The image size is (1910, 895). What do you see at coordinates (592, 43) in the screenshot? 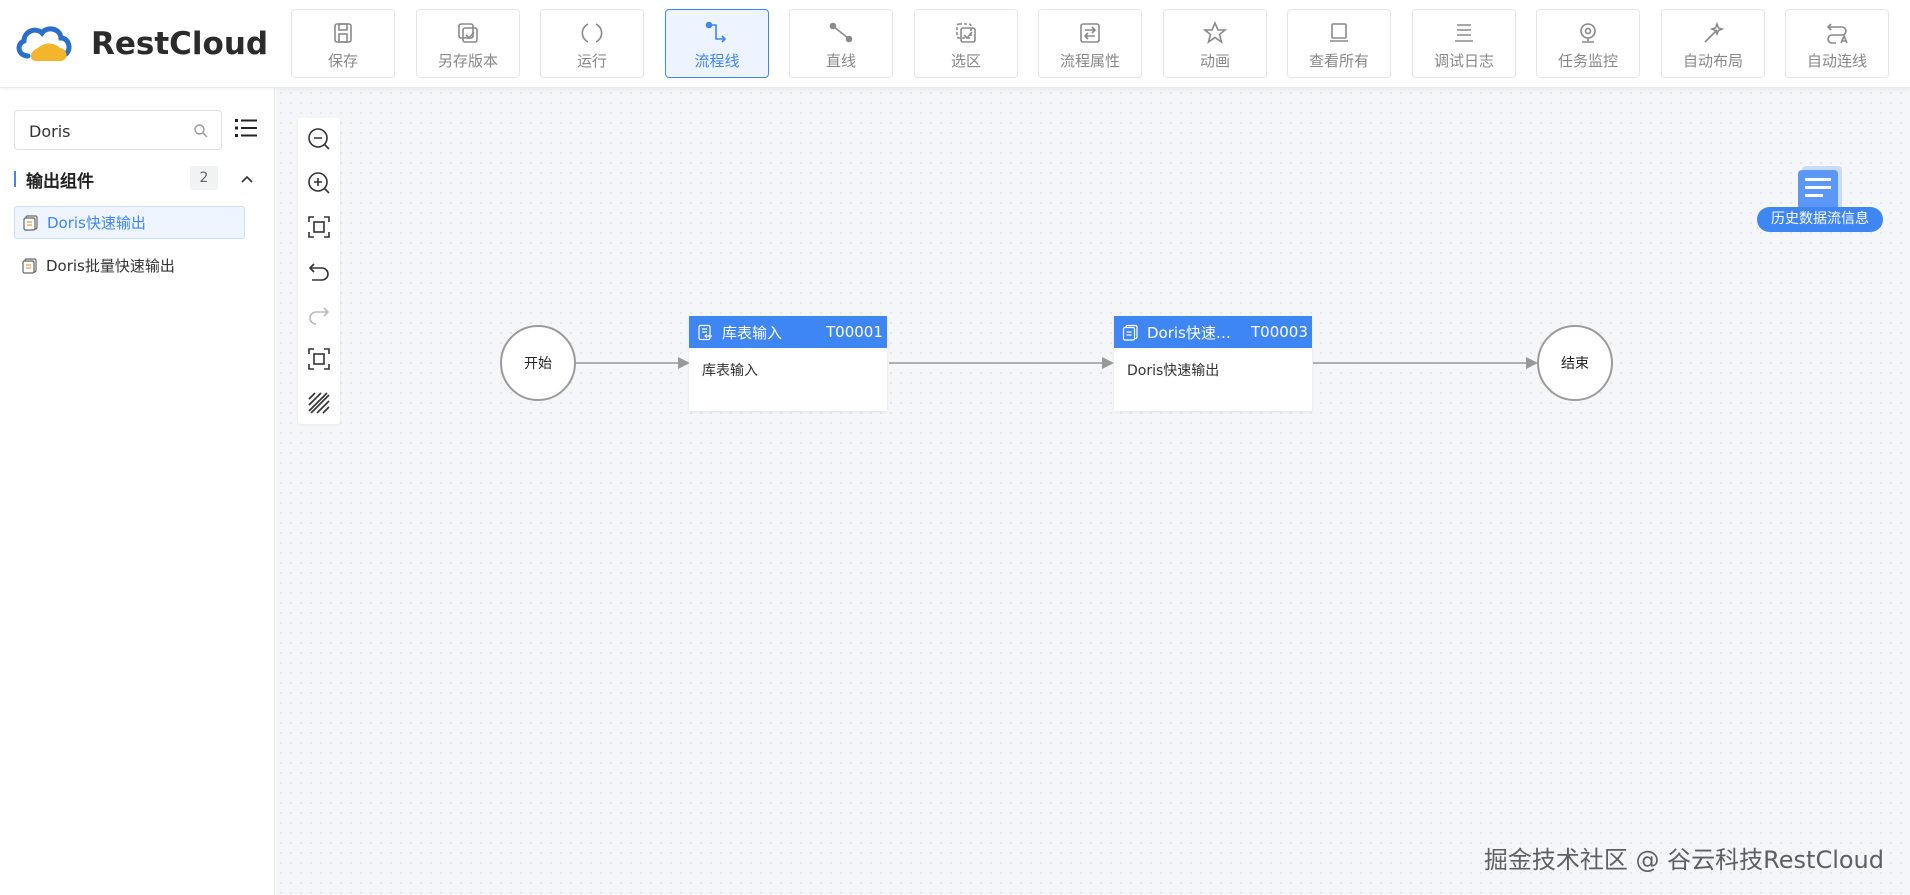
I see `run-button: 运行` at bounding box center [592, 43].